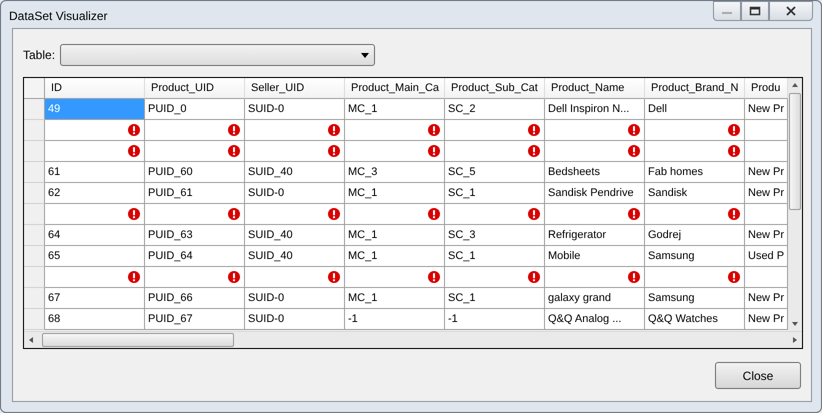  I want to click on table-cell: SUID_40, so click(295, 256).